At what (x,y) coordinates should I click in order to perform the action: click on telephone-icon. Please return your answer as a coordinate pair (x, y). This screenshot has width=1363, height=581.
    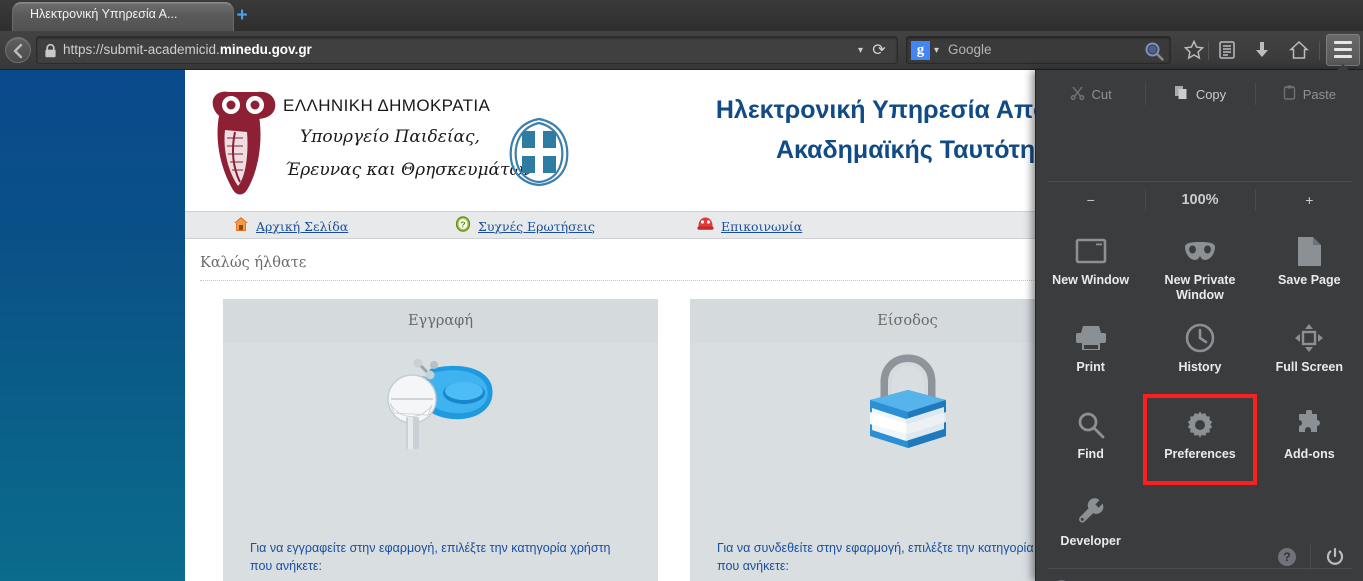
    Looking at the image, I should click on (705, 226).